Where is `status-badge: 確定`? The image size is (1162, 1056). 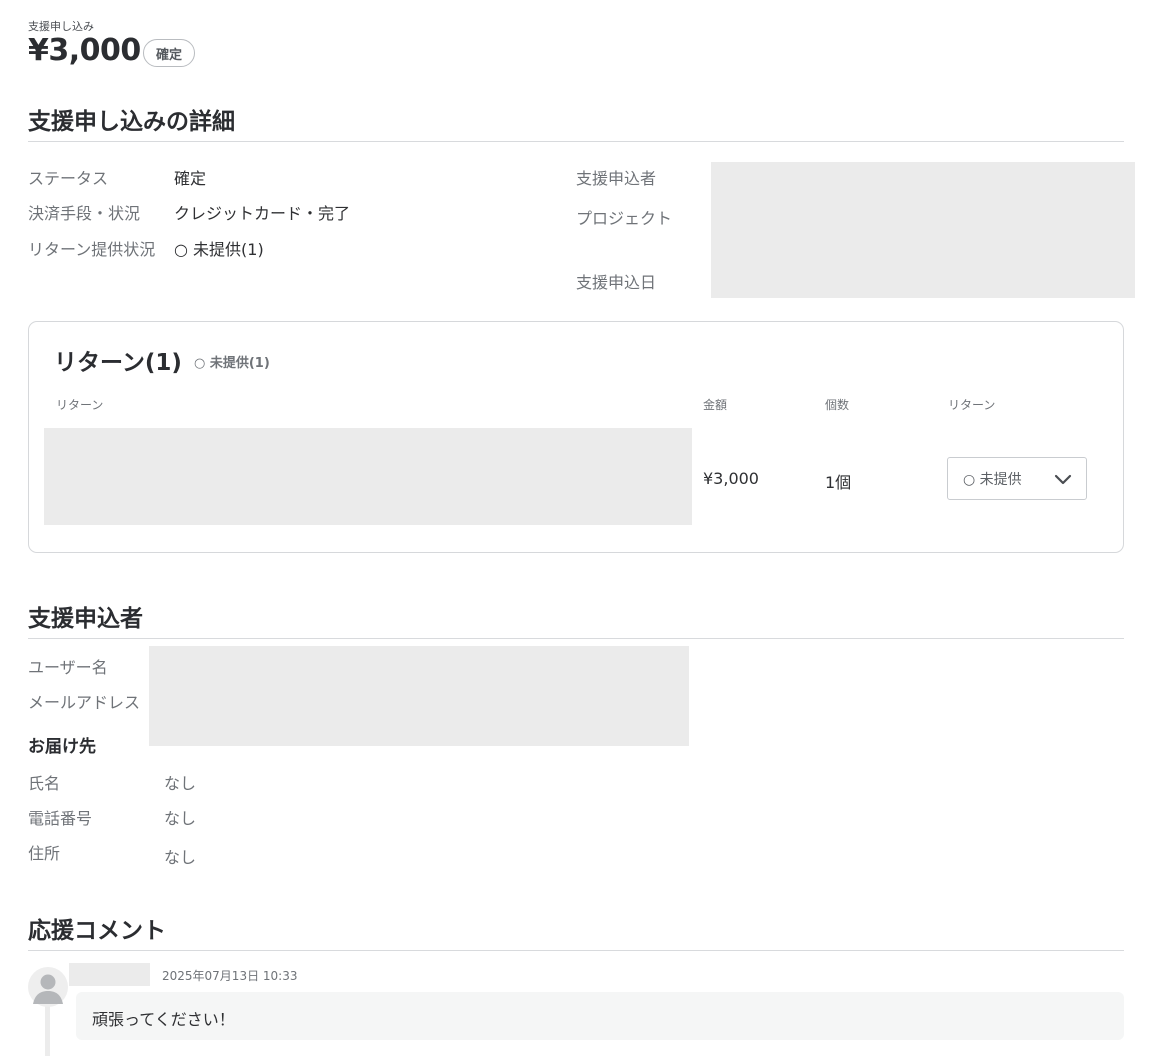
status-badge: 確定 is located at coordinates (169, 53).